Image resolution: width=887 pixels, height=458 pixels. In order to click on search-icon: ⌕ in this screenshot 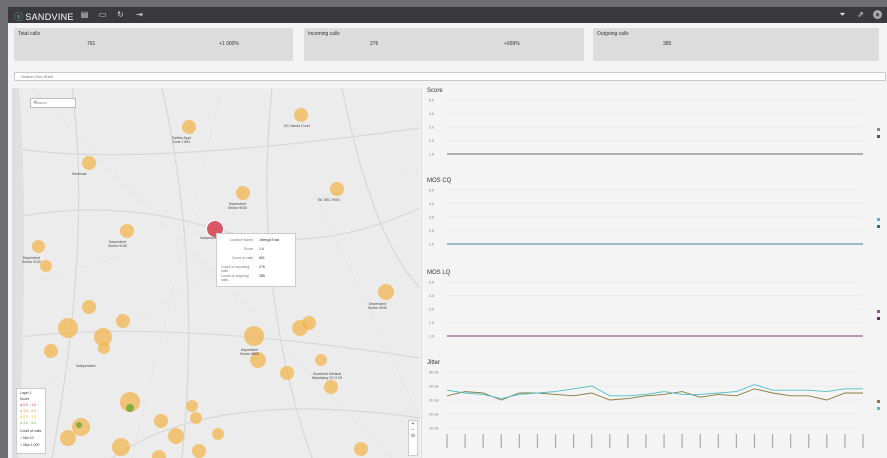, I will do `click(53, 102)`.